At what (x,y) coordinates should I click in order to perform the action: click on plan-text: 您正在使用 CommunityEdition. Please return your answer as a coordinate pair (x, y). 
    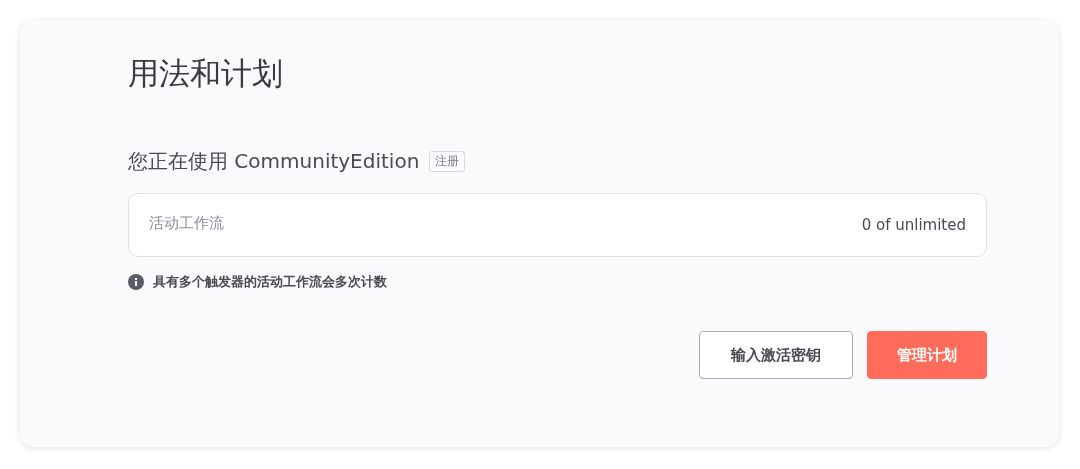
    Looking at the image, I should click on (274, 161).